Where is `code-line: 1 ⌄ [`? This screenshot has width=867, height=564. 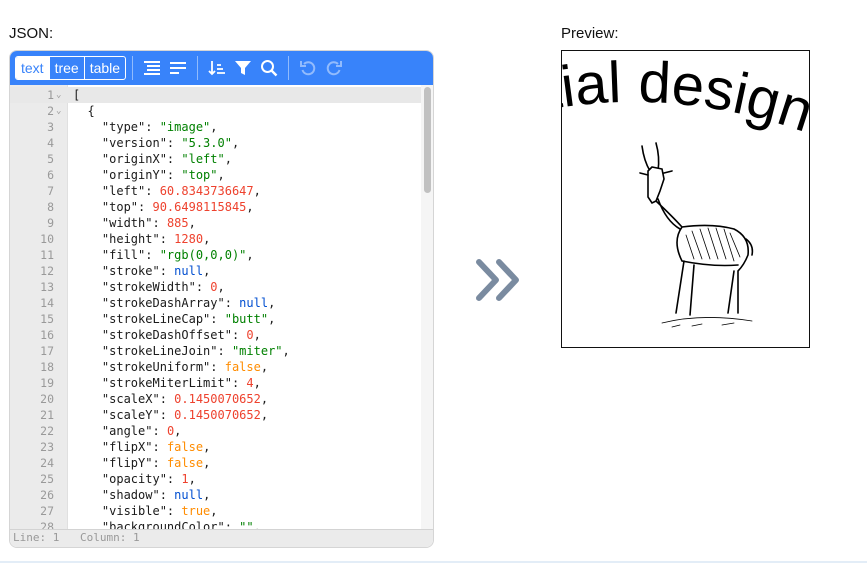 code-line: 1 ⌄ [ is located at coordinates (216, 95).